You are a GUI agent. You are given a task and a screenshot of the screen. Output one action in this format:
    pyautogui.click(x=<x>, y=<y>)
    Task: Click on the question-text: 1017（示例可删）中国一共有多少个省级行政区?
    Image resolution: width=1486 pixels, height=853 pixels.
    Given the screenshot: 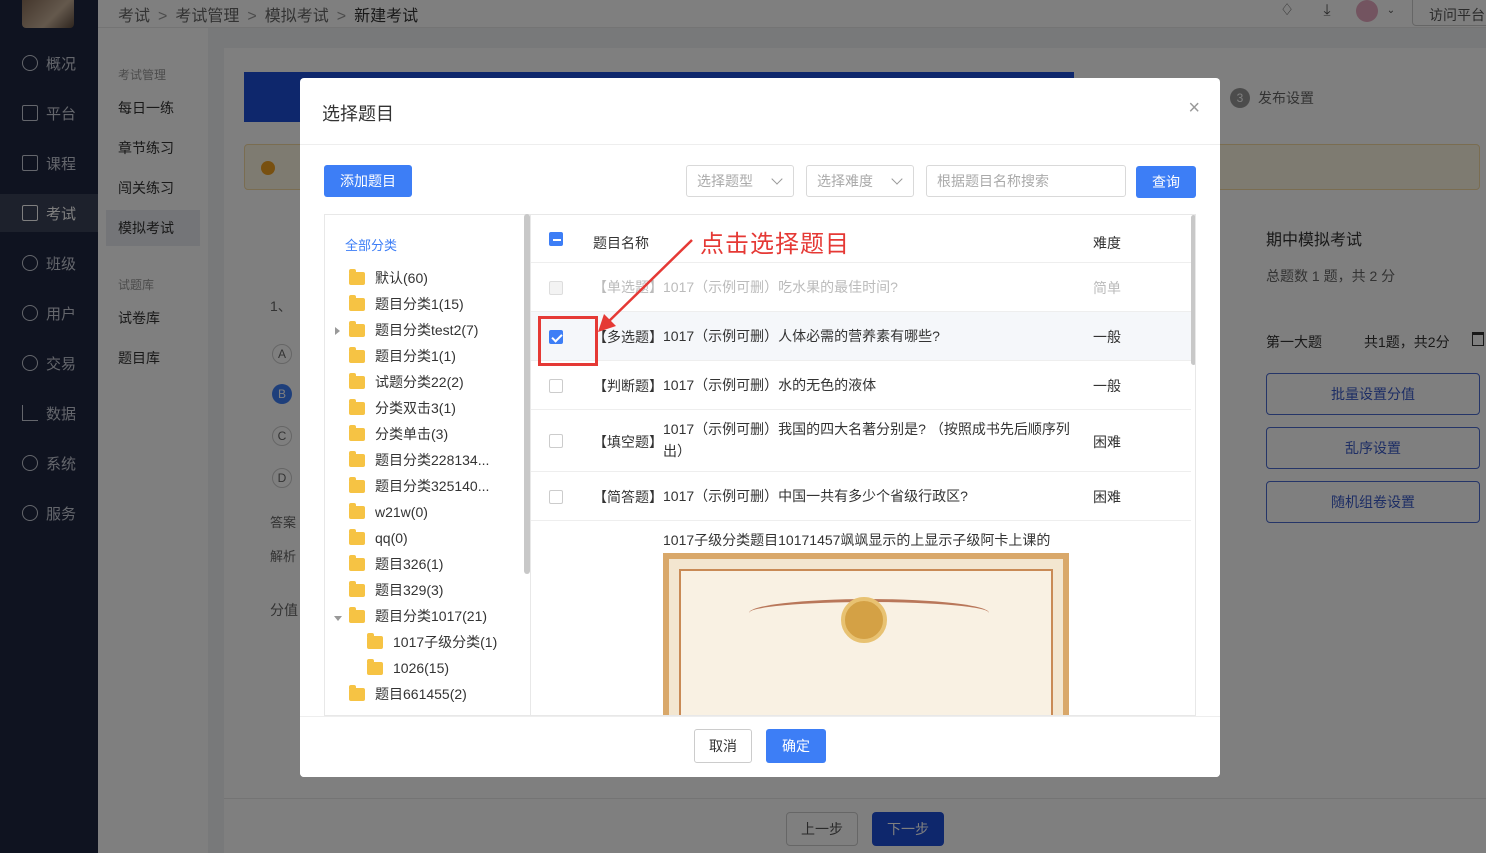 What is the action you would take?
    pyautogui.click(x=815, y=496)
    